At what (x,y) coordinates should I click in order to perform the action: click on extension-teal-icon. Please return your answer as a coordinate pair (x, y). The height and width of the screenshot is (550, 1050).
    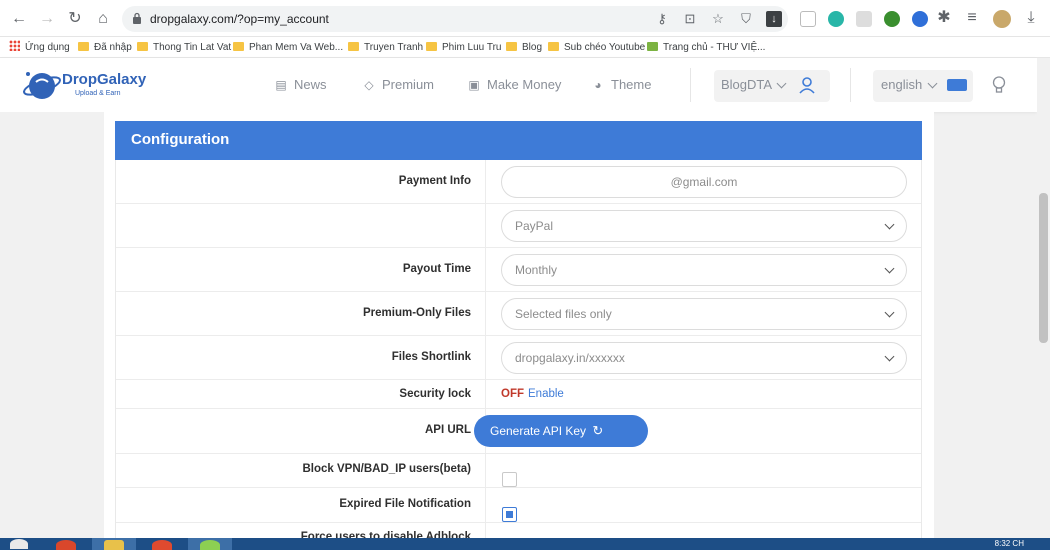
    Looking at the image, I should click on (836, 19).